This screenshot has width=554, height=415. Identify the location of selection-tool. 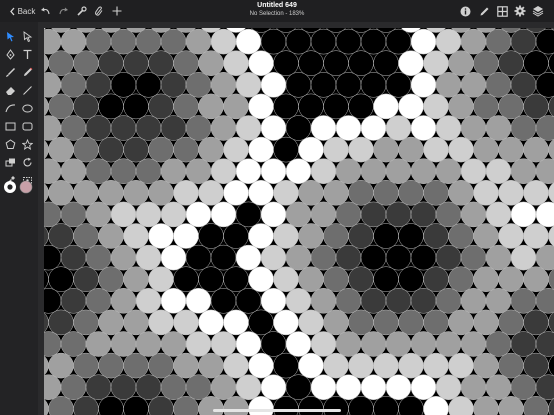
(10, 36).